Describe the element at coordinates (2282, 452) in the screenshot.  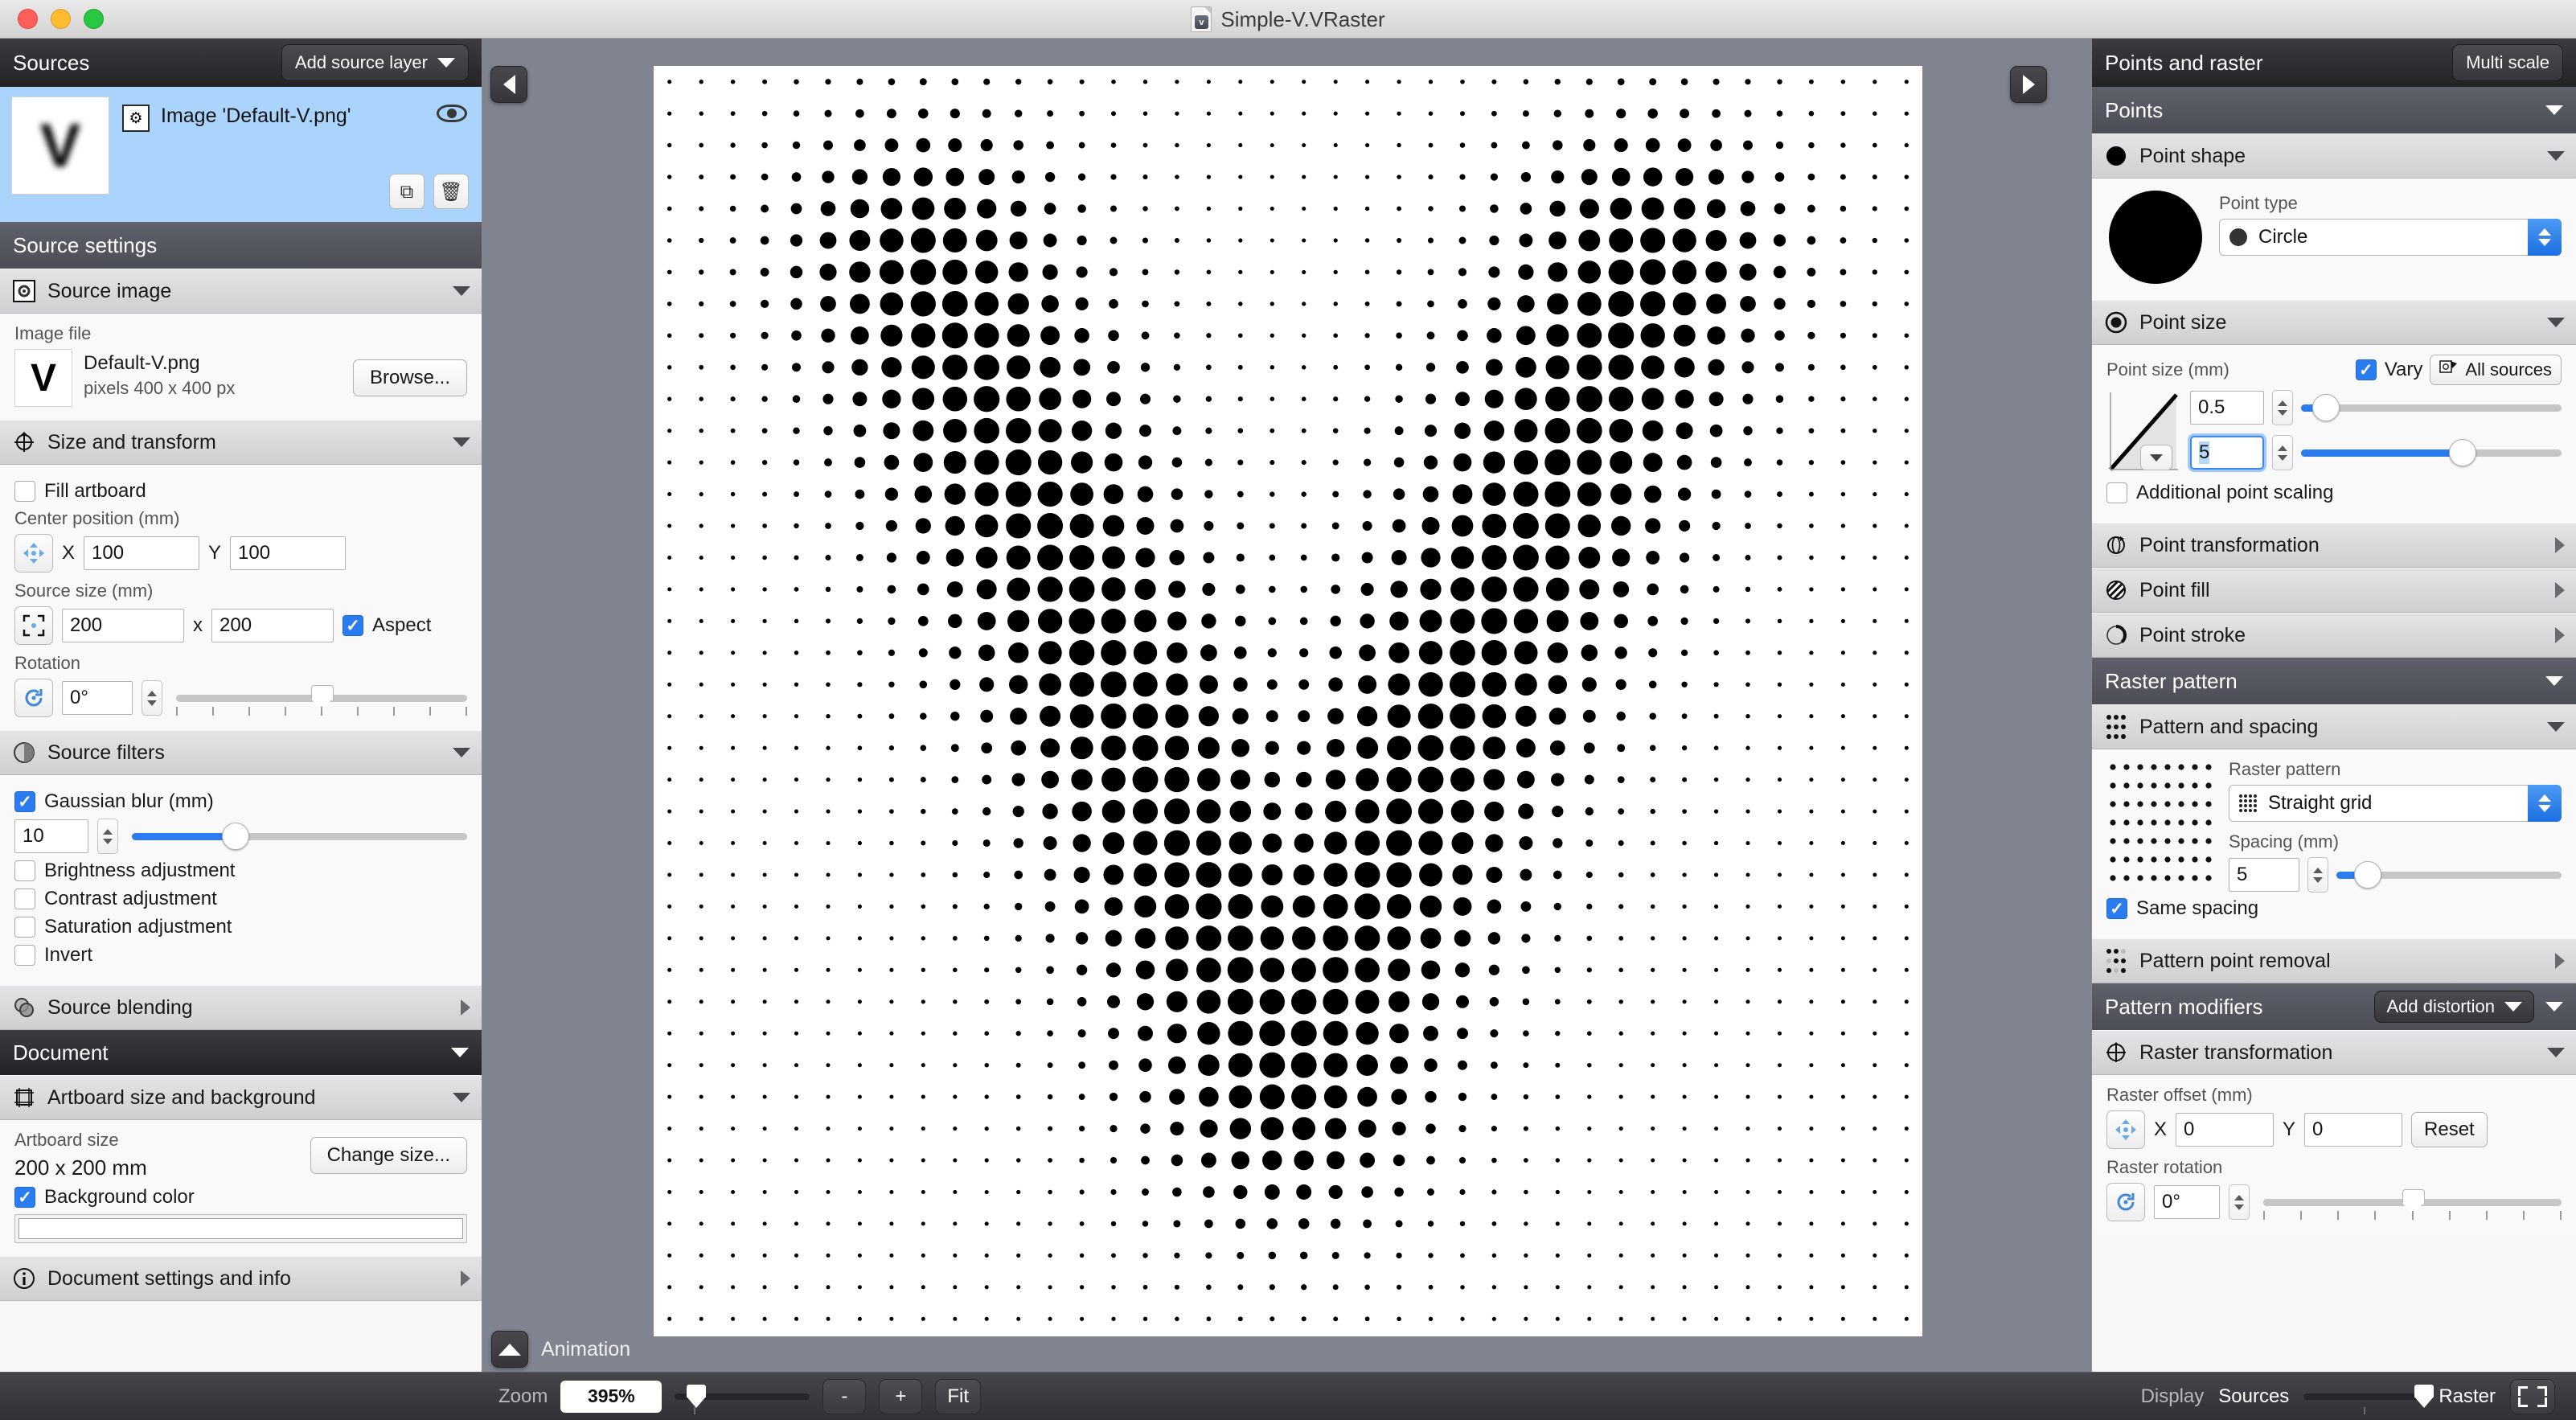
I see `point-size-max-stepper` at that location.